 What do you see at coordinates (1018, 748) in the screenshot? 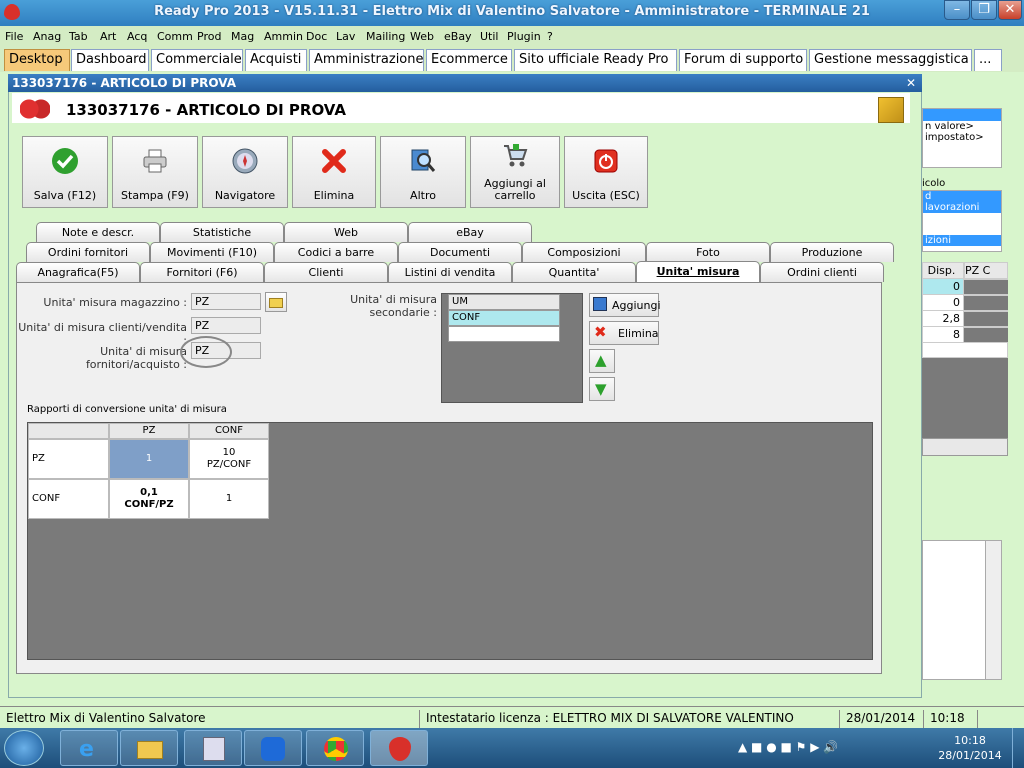
I see `show-desktop-button` at bounding box center [1018, 748].